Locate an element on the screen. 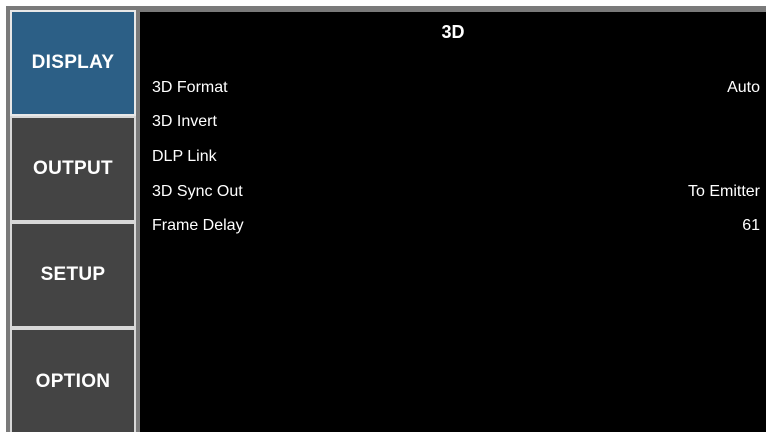 This screenshot has height=436, width=766. setting-value: To Emitter is located at coordinates (723, 191).